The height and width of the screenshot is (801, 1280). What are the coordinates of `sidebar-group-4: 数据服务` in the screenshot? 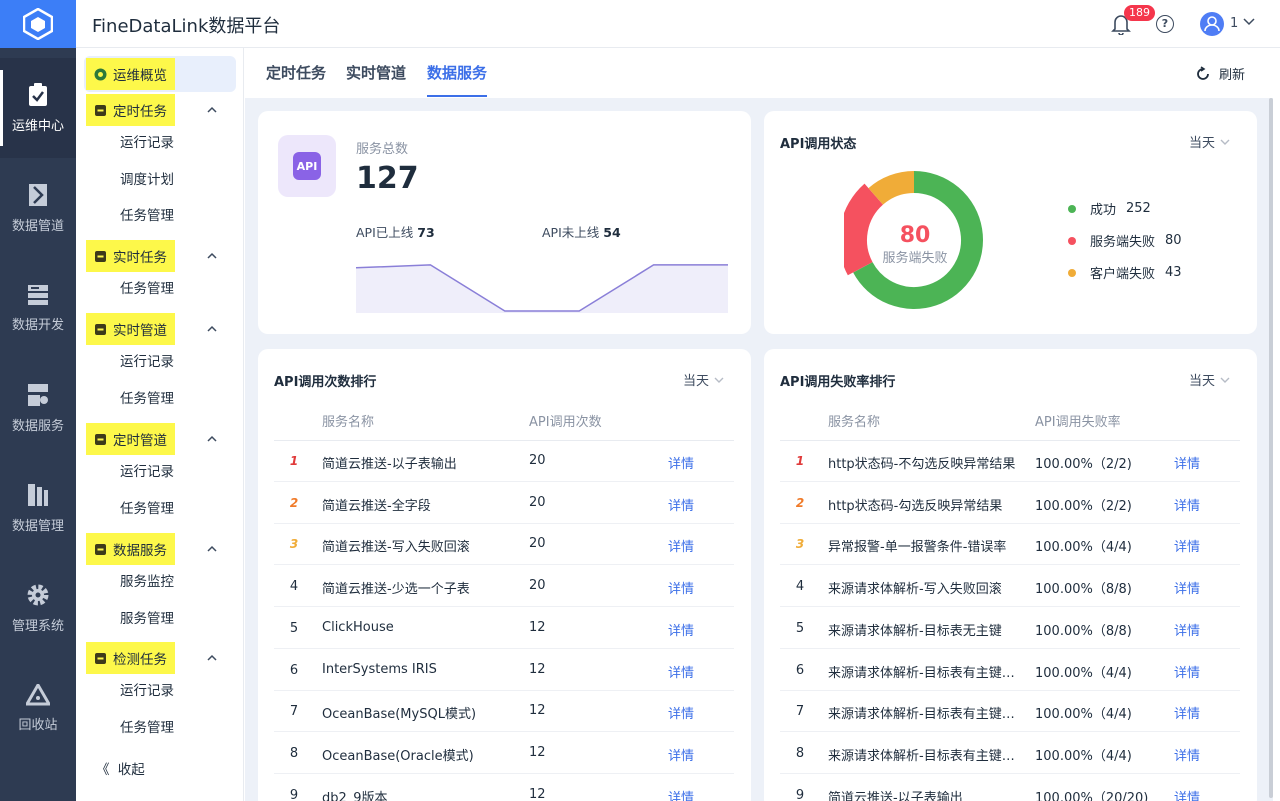 It's located at (160, 549).